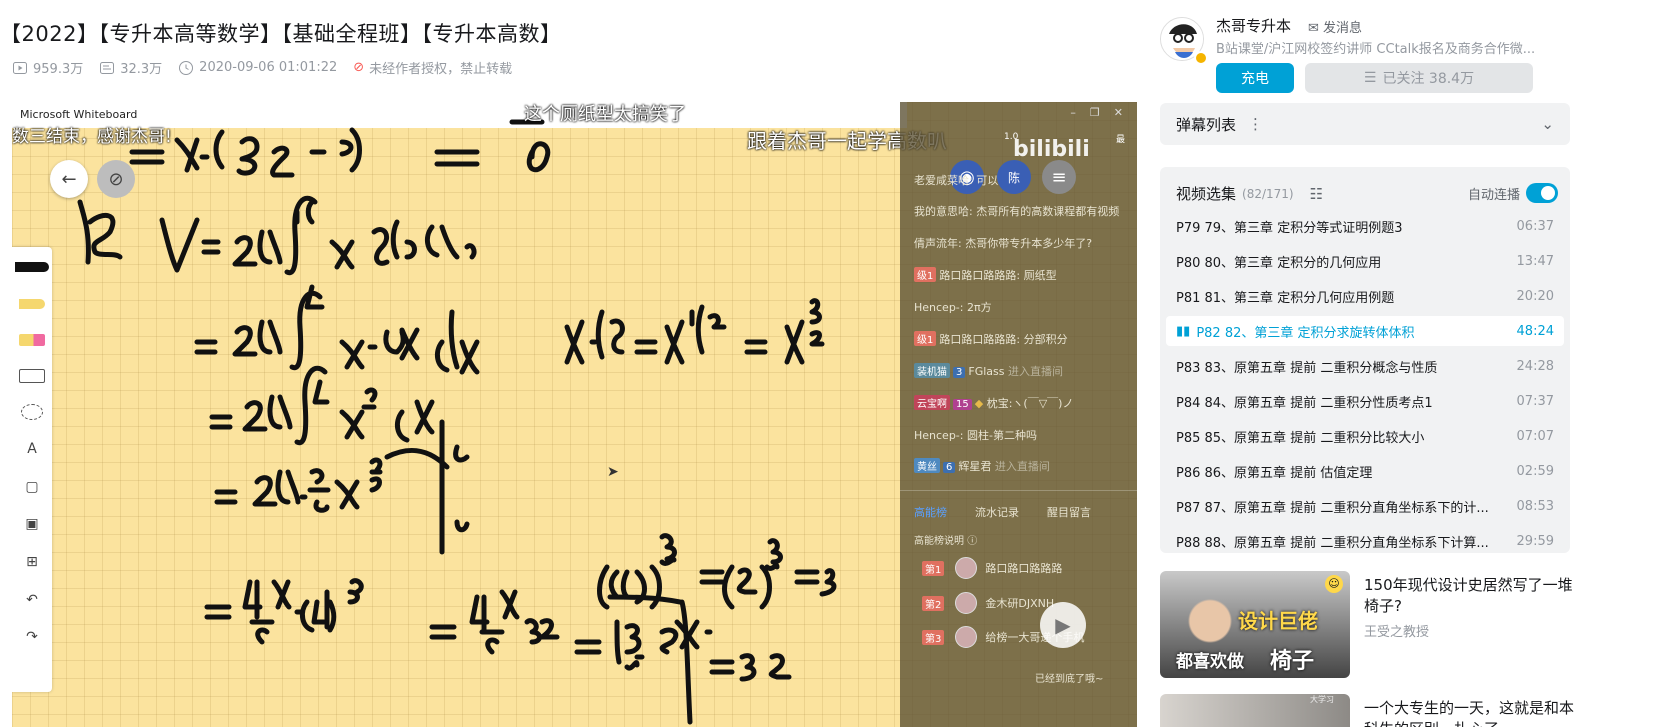  Describe the element at coordinates (613, 472) in the screenshot. I see `mouse-cursor-icon: ➤` at that location.